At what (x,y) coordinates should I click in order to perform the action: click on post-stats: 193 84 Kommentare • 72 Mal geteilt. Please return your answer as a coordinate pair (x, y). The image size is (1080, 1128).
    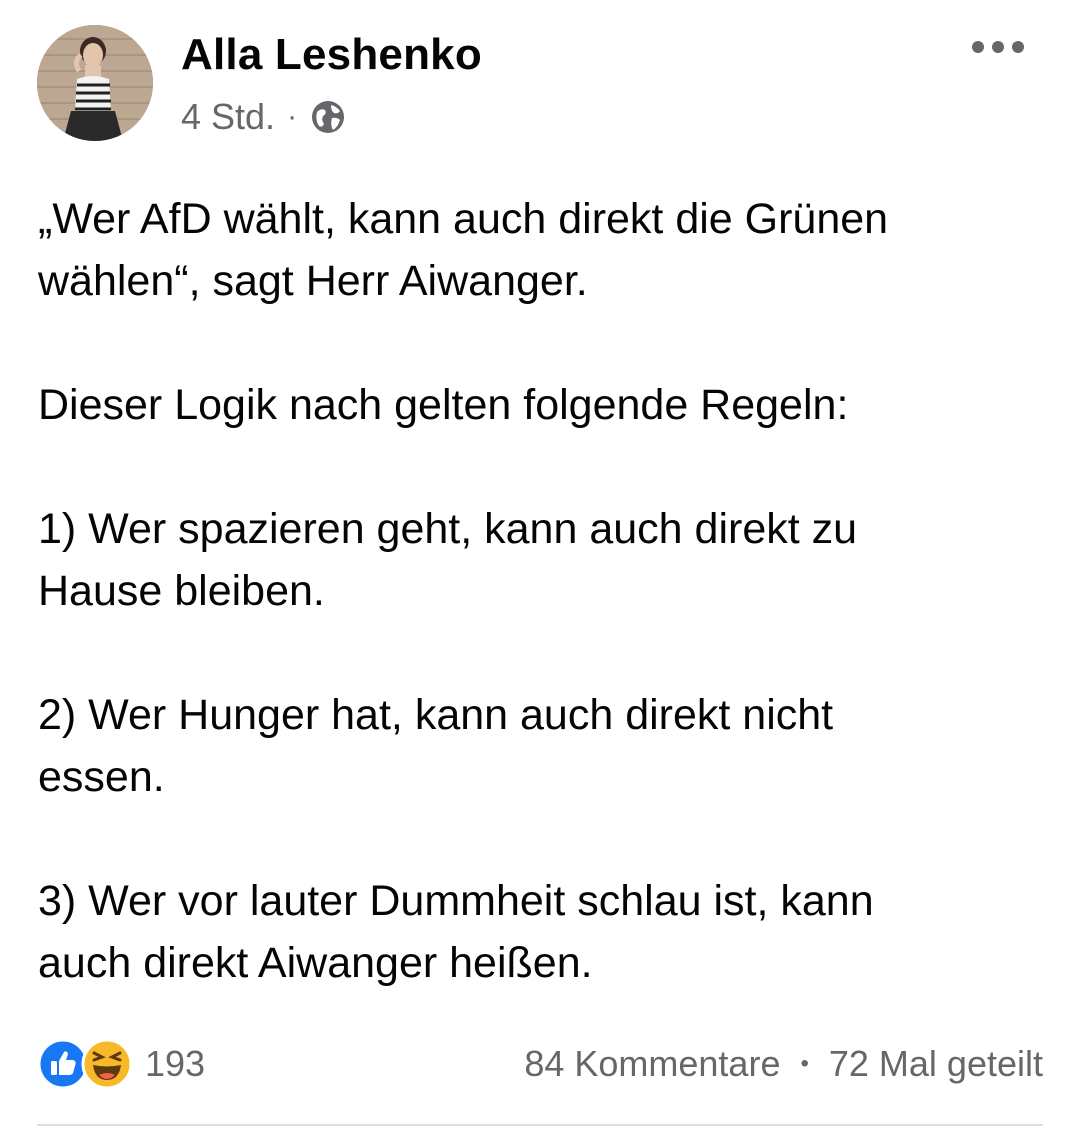
    Looking at the image, I should click on (540, 1064).